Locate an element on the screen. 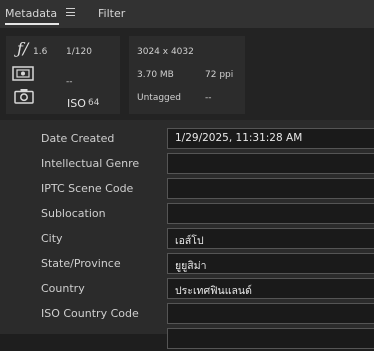  field-row-state-province: State/Province ยูยูสิม่า is located at coordinates (187, 263).